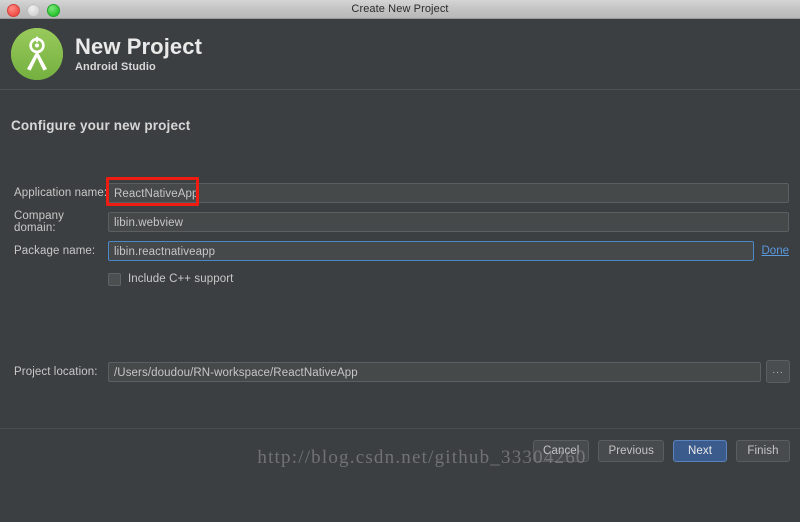 Image resolution: width=800 pixels, height=522 pixels. What do you see at coordinates (400, 54) in the screenshot?
I see `wizard-header: New Project Android Studio` at bounding box center [400, 54].